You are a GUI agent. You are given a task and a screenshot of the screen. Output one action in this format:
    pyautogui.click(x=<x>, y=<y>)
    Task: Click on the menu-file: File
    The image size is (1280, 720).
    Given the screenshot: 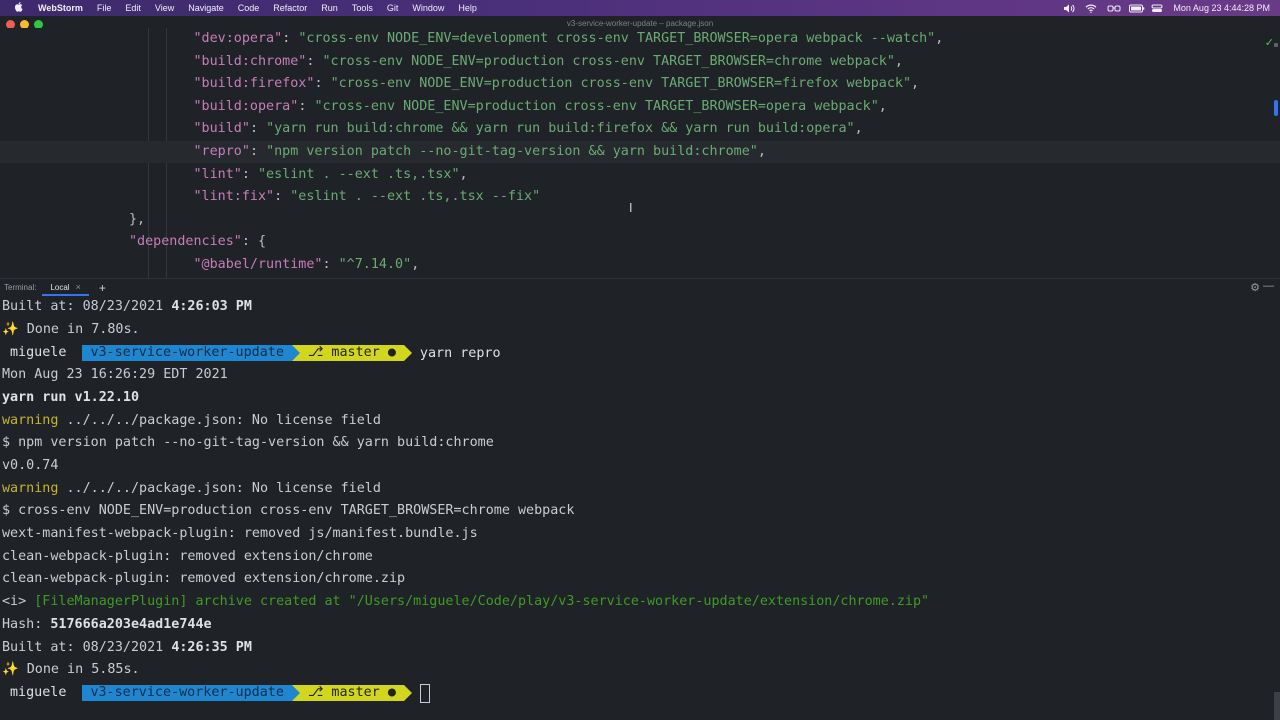 What is the action you would take?
    pyautogui.click(x=104, y=8)
    